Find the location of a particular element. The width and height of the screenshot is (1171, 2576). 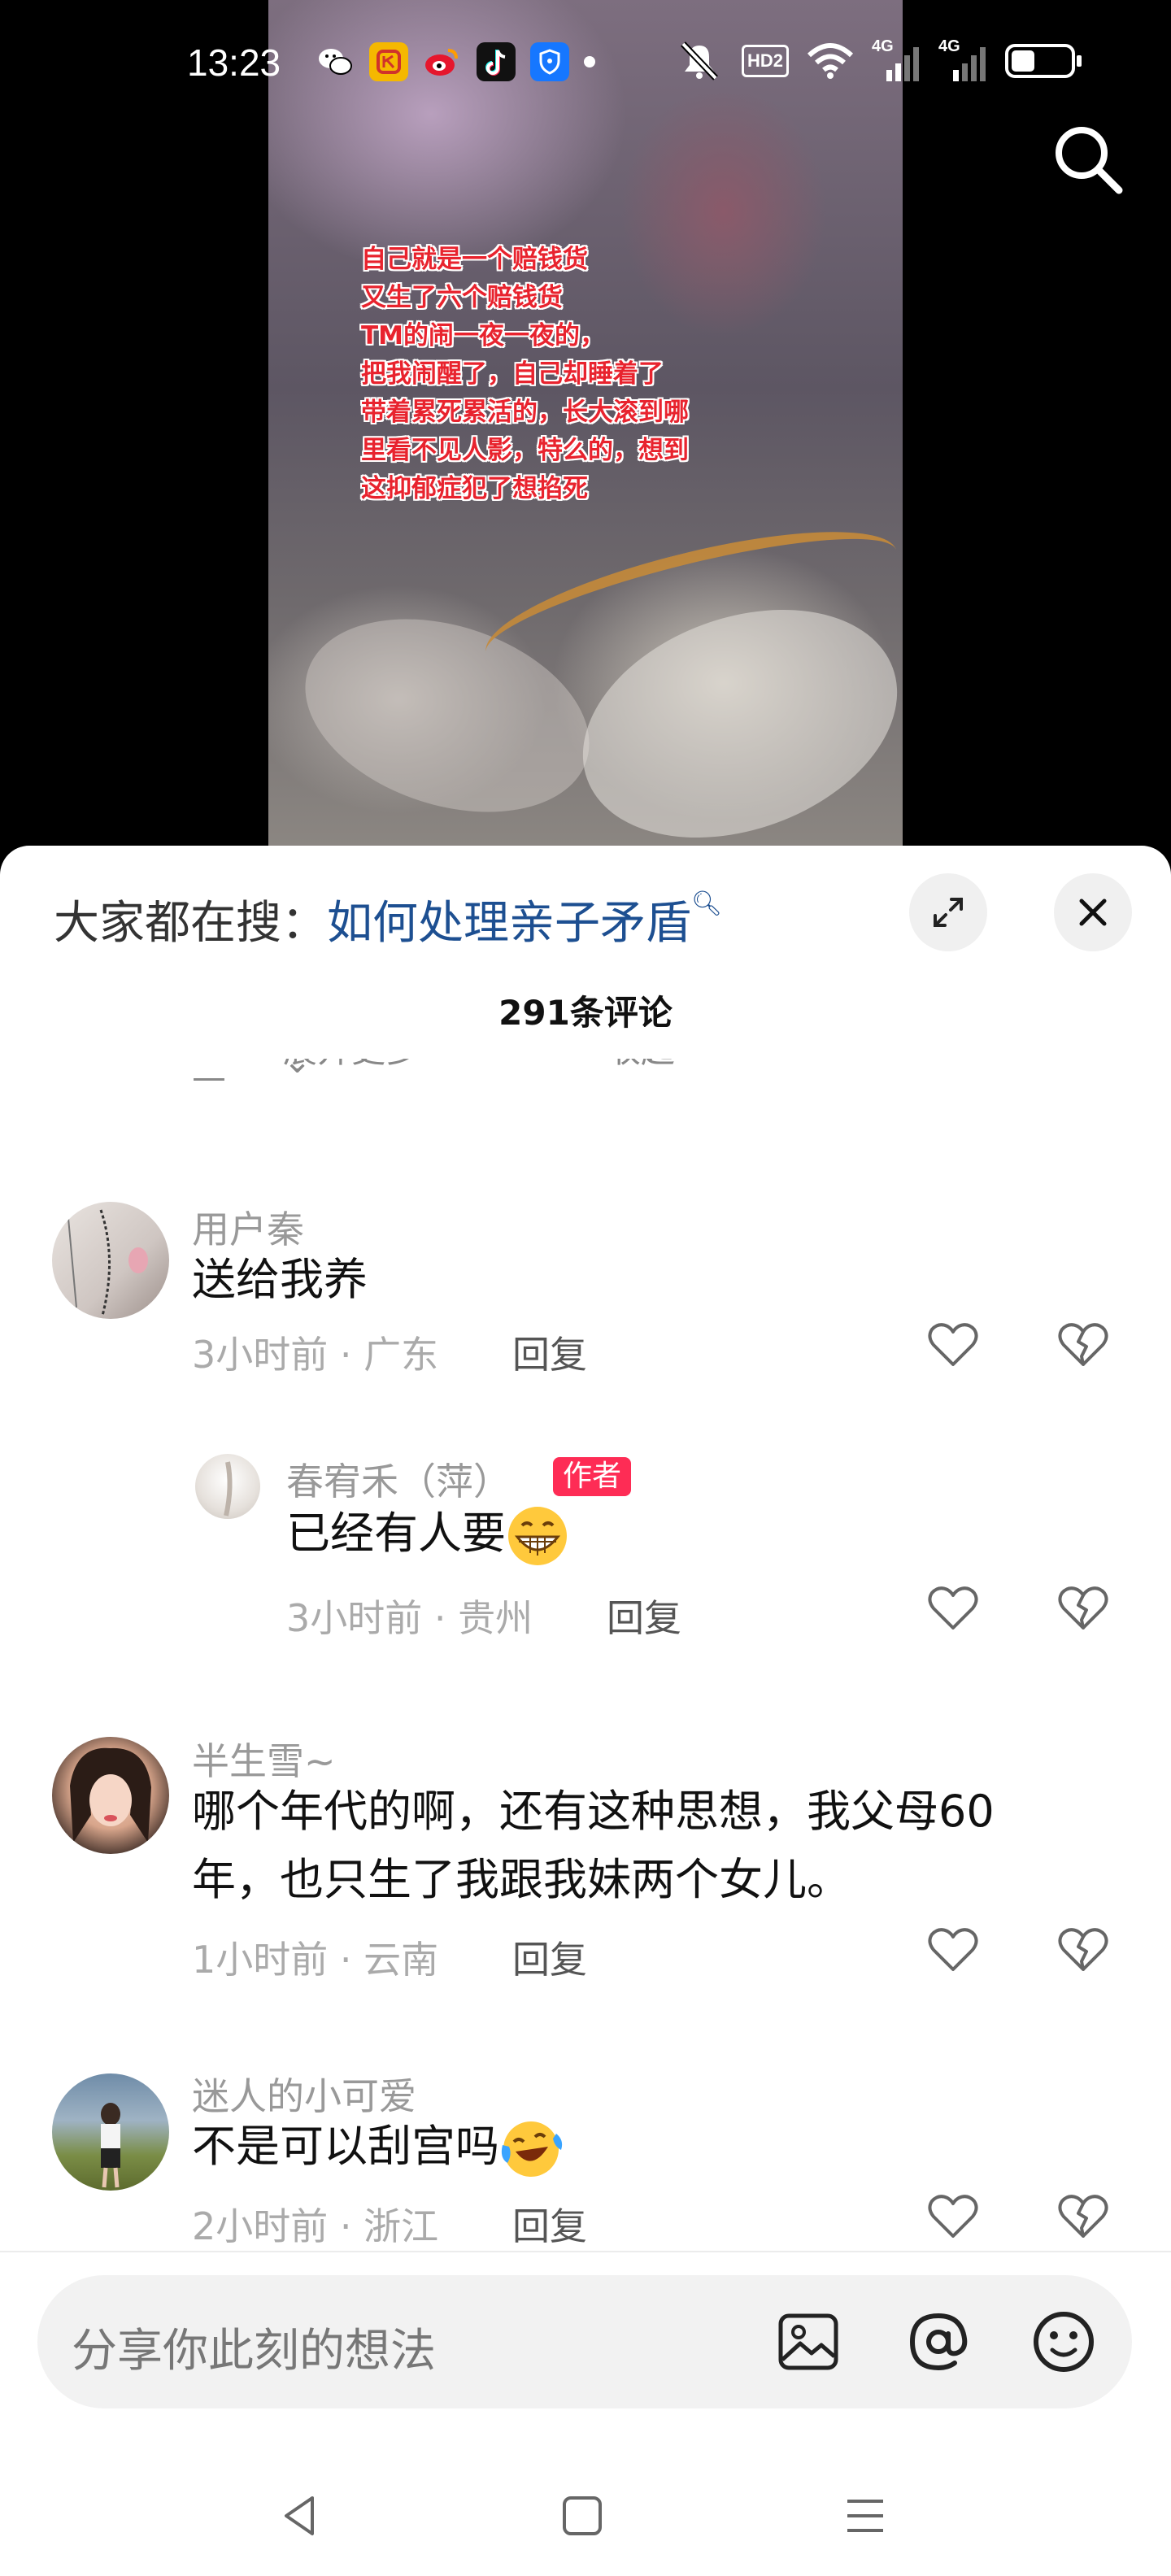

kuaishou-app-icon is located at coordinates (389, 61).